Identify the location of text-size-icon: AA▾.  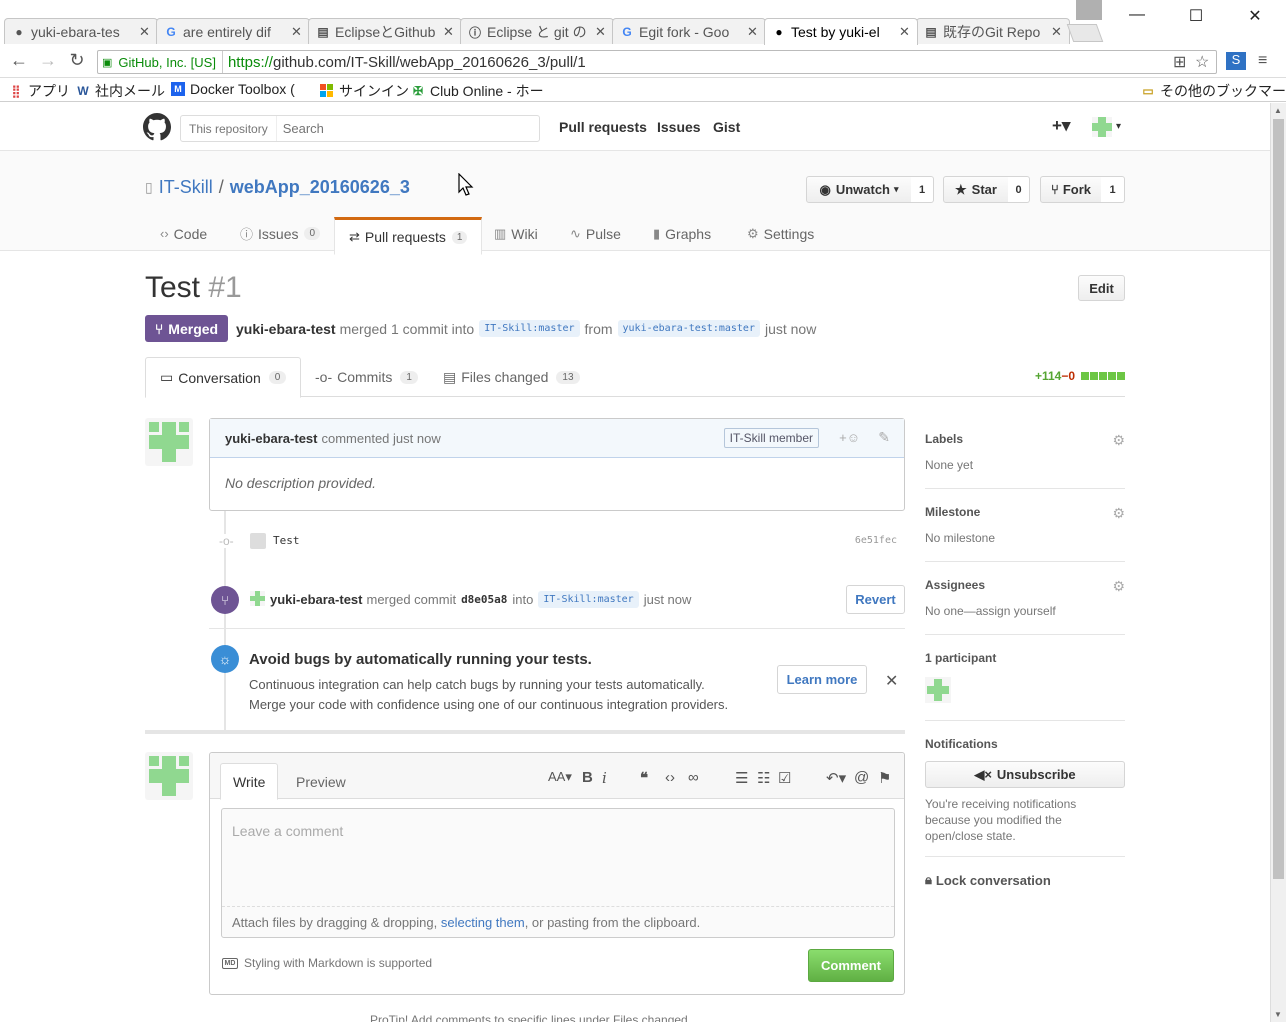
(560, 777).